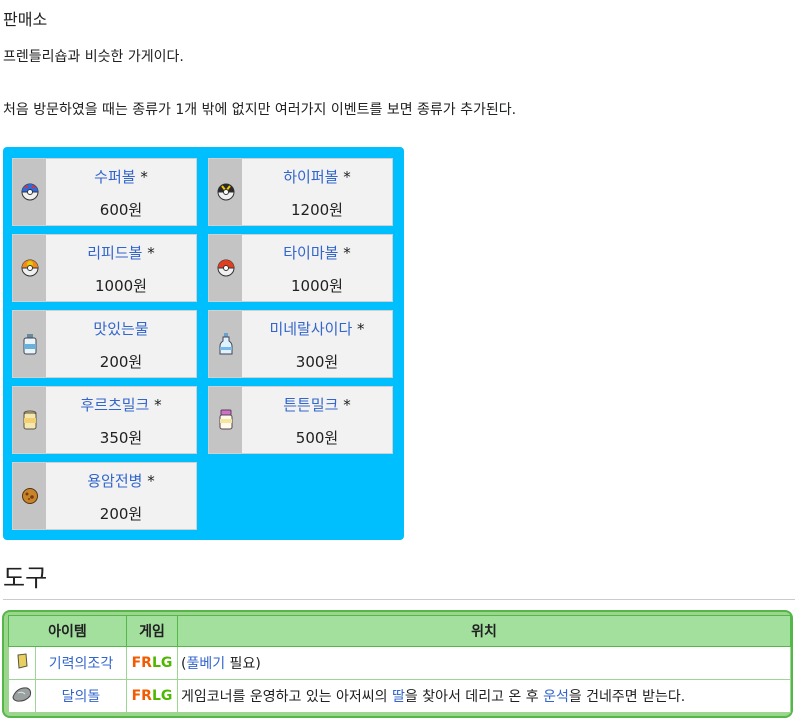  What do you see at coordinates (225, 344) in the screenshot?
I see `soda-pop-icon` at bounding box center [225, 344].